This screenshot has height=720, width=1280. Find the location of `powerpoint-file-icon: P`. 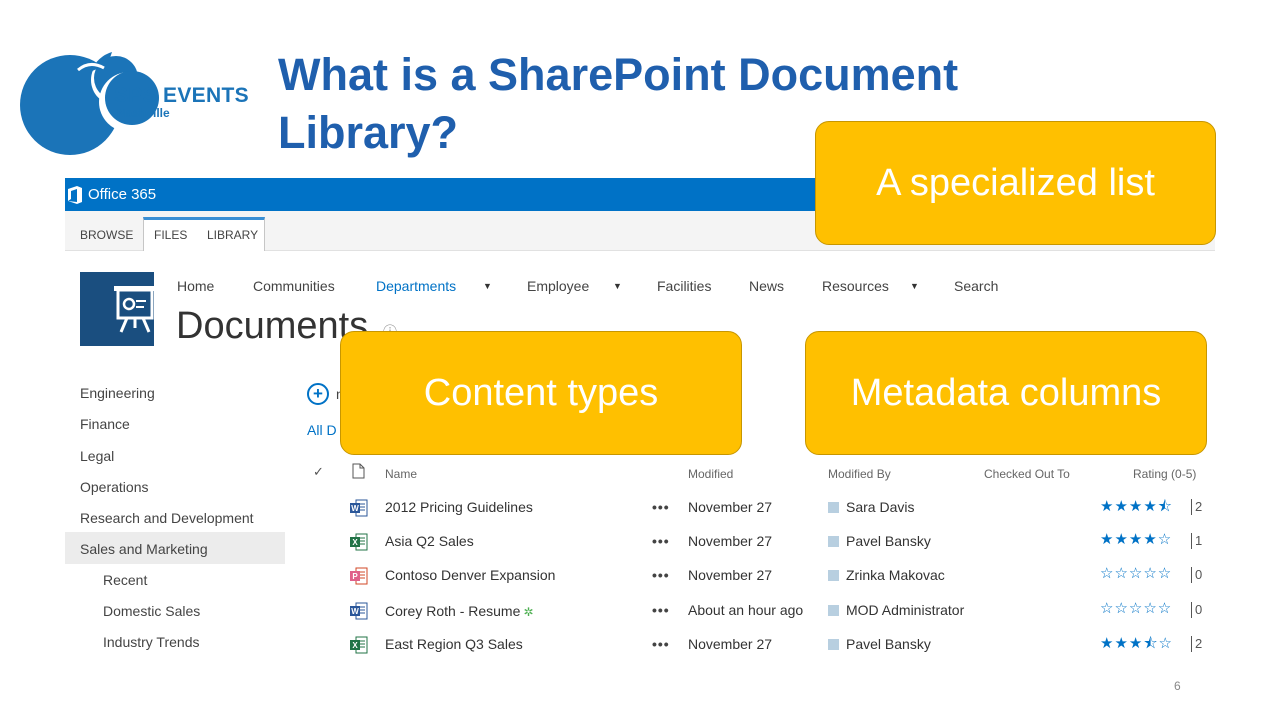

powerpoint-file-icon: P is located at coordinates (359, 576).